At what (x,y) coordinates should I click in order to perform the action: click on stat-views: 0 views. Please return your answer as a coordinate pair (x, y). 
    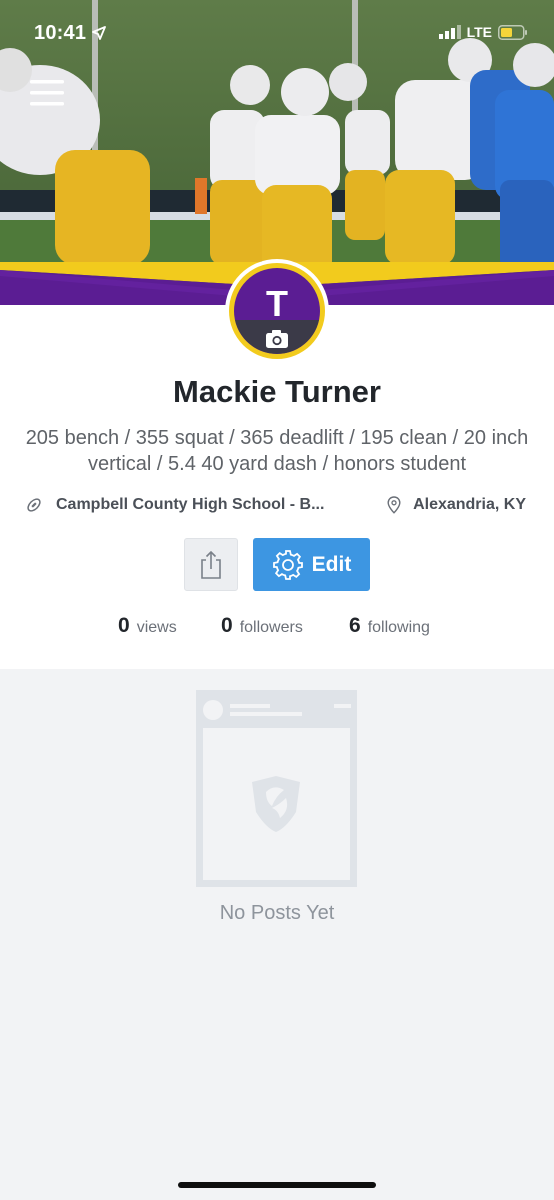
    Looking at the image, I should click on (147, 626).